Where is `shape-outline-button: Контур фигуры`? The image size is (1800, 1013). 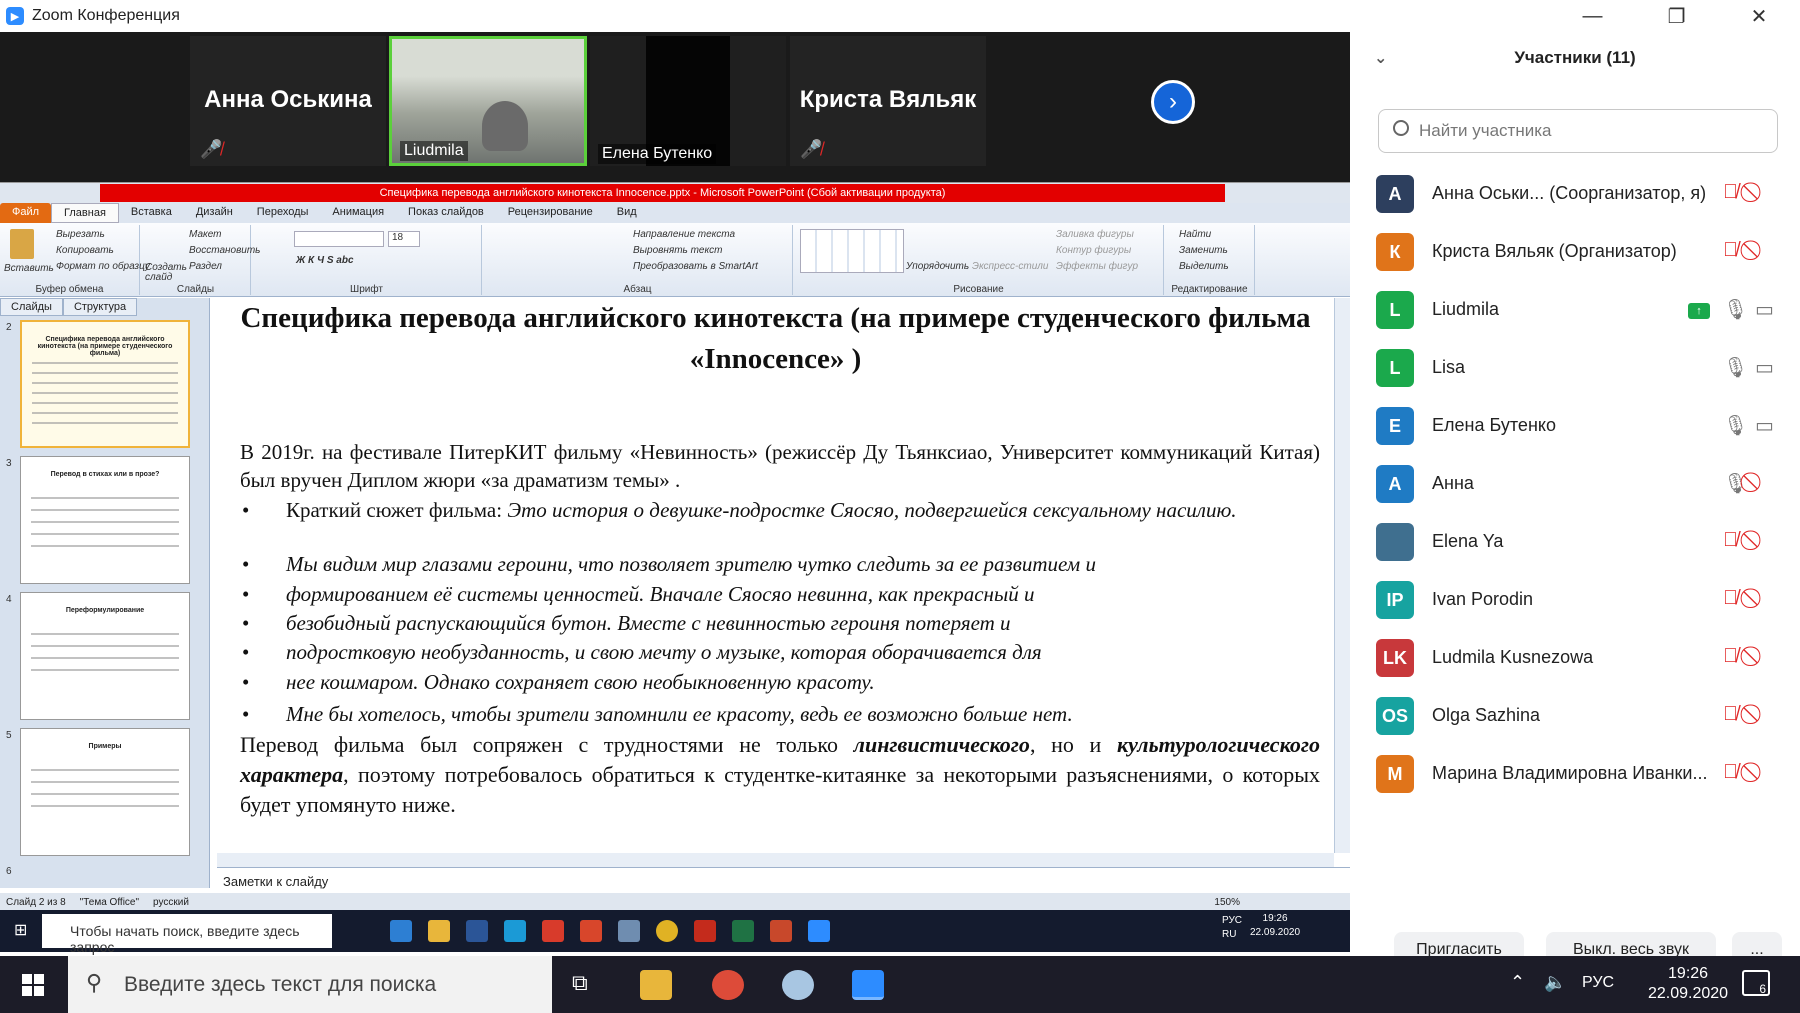
shape-outline-button: Контур фигуры is located at coordinates (1093, 250).